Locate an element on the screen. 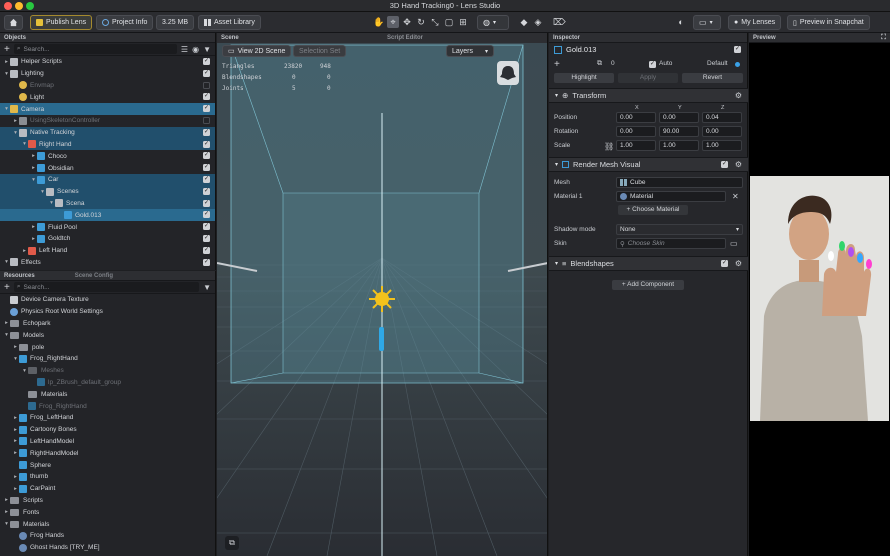  transform-rotation-y-field: 90.00 is located at coordinates (679, 131).